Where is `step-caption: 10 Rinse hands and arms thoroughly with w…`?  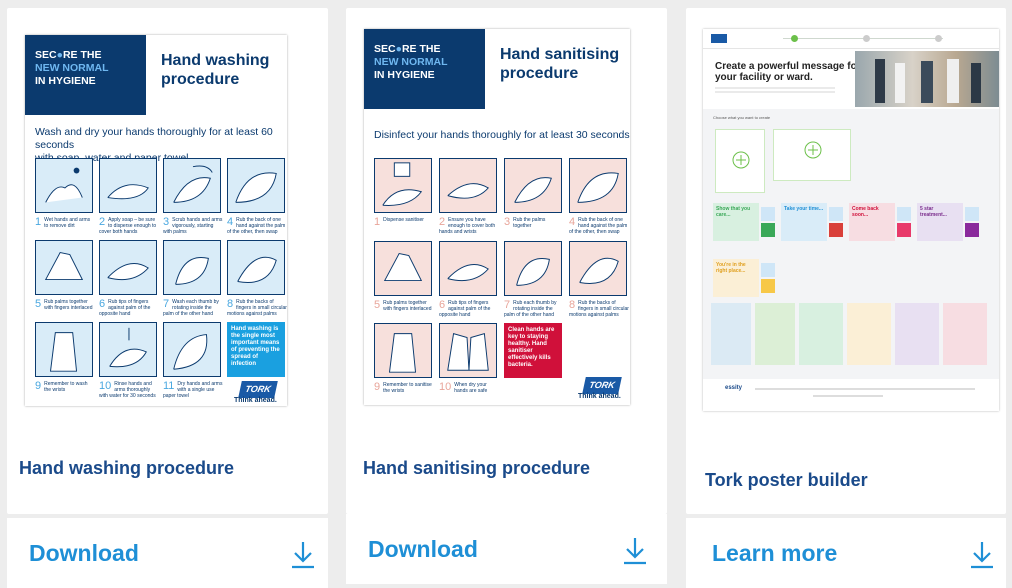 step-caption: 10 Rinse hands and arms thoroughly with w… is located at coordinates (127, 390).